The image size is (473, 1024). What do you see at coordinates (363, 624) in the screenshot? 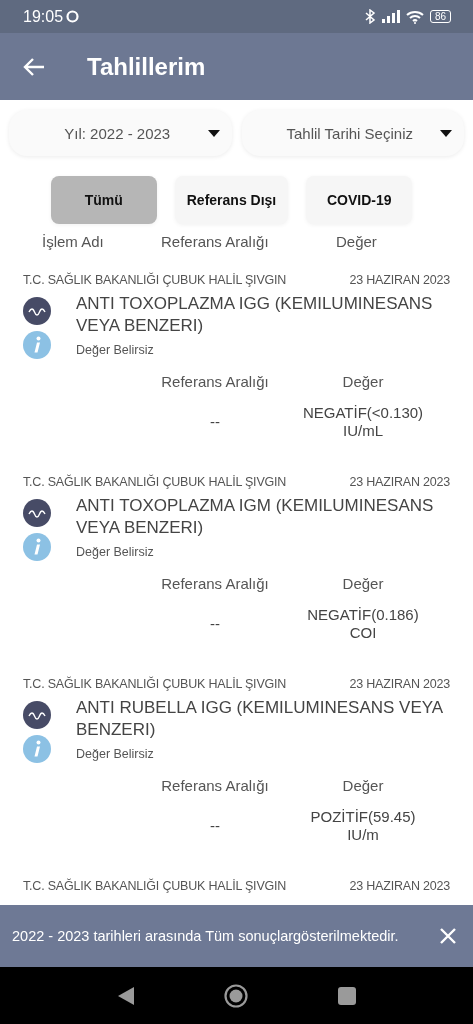
I see `result-value: NEGATİF(0.186) COI` at bounding box center [363, 624].